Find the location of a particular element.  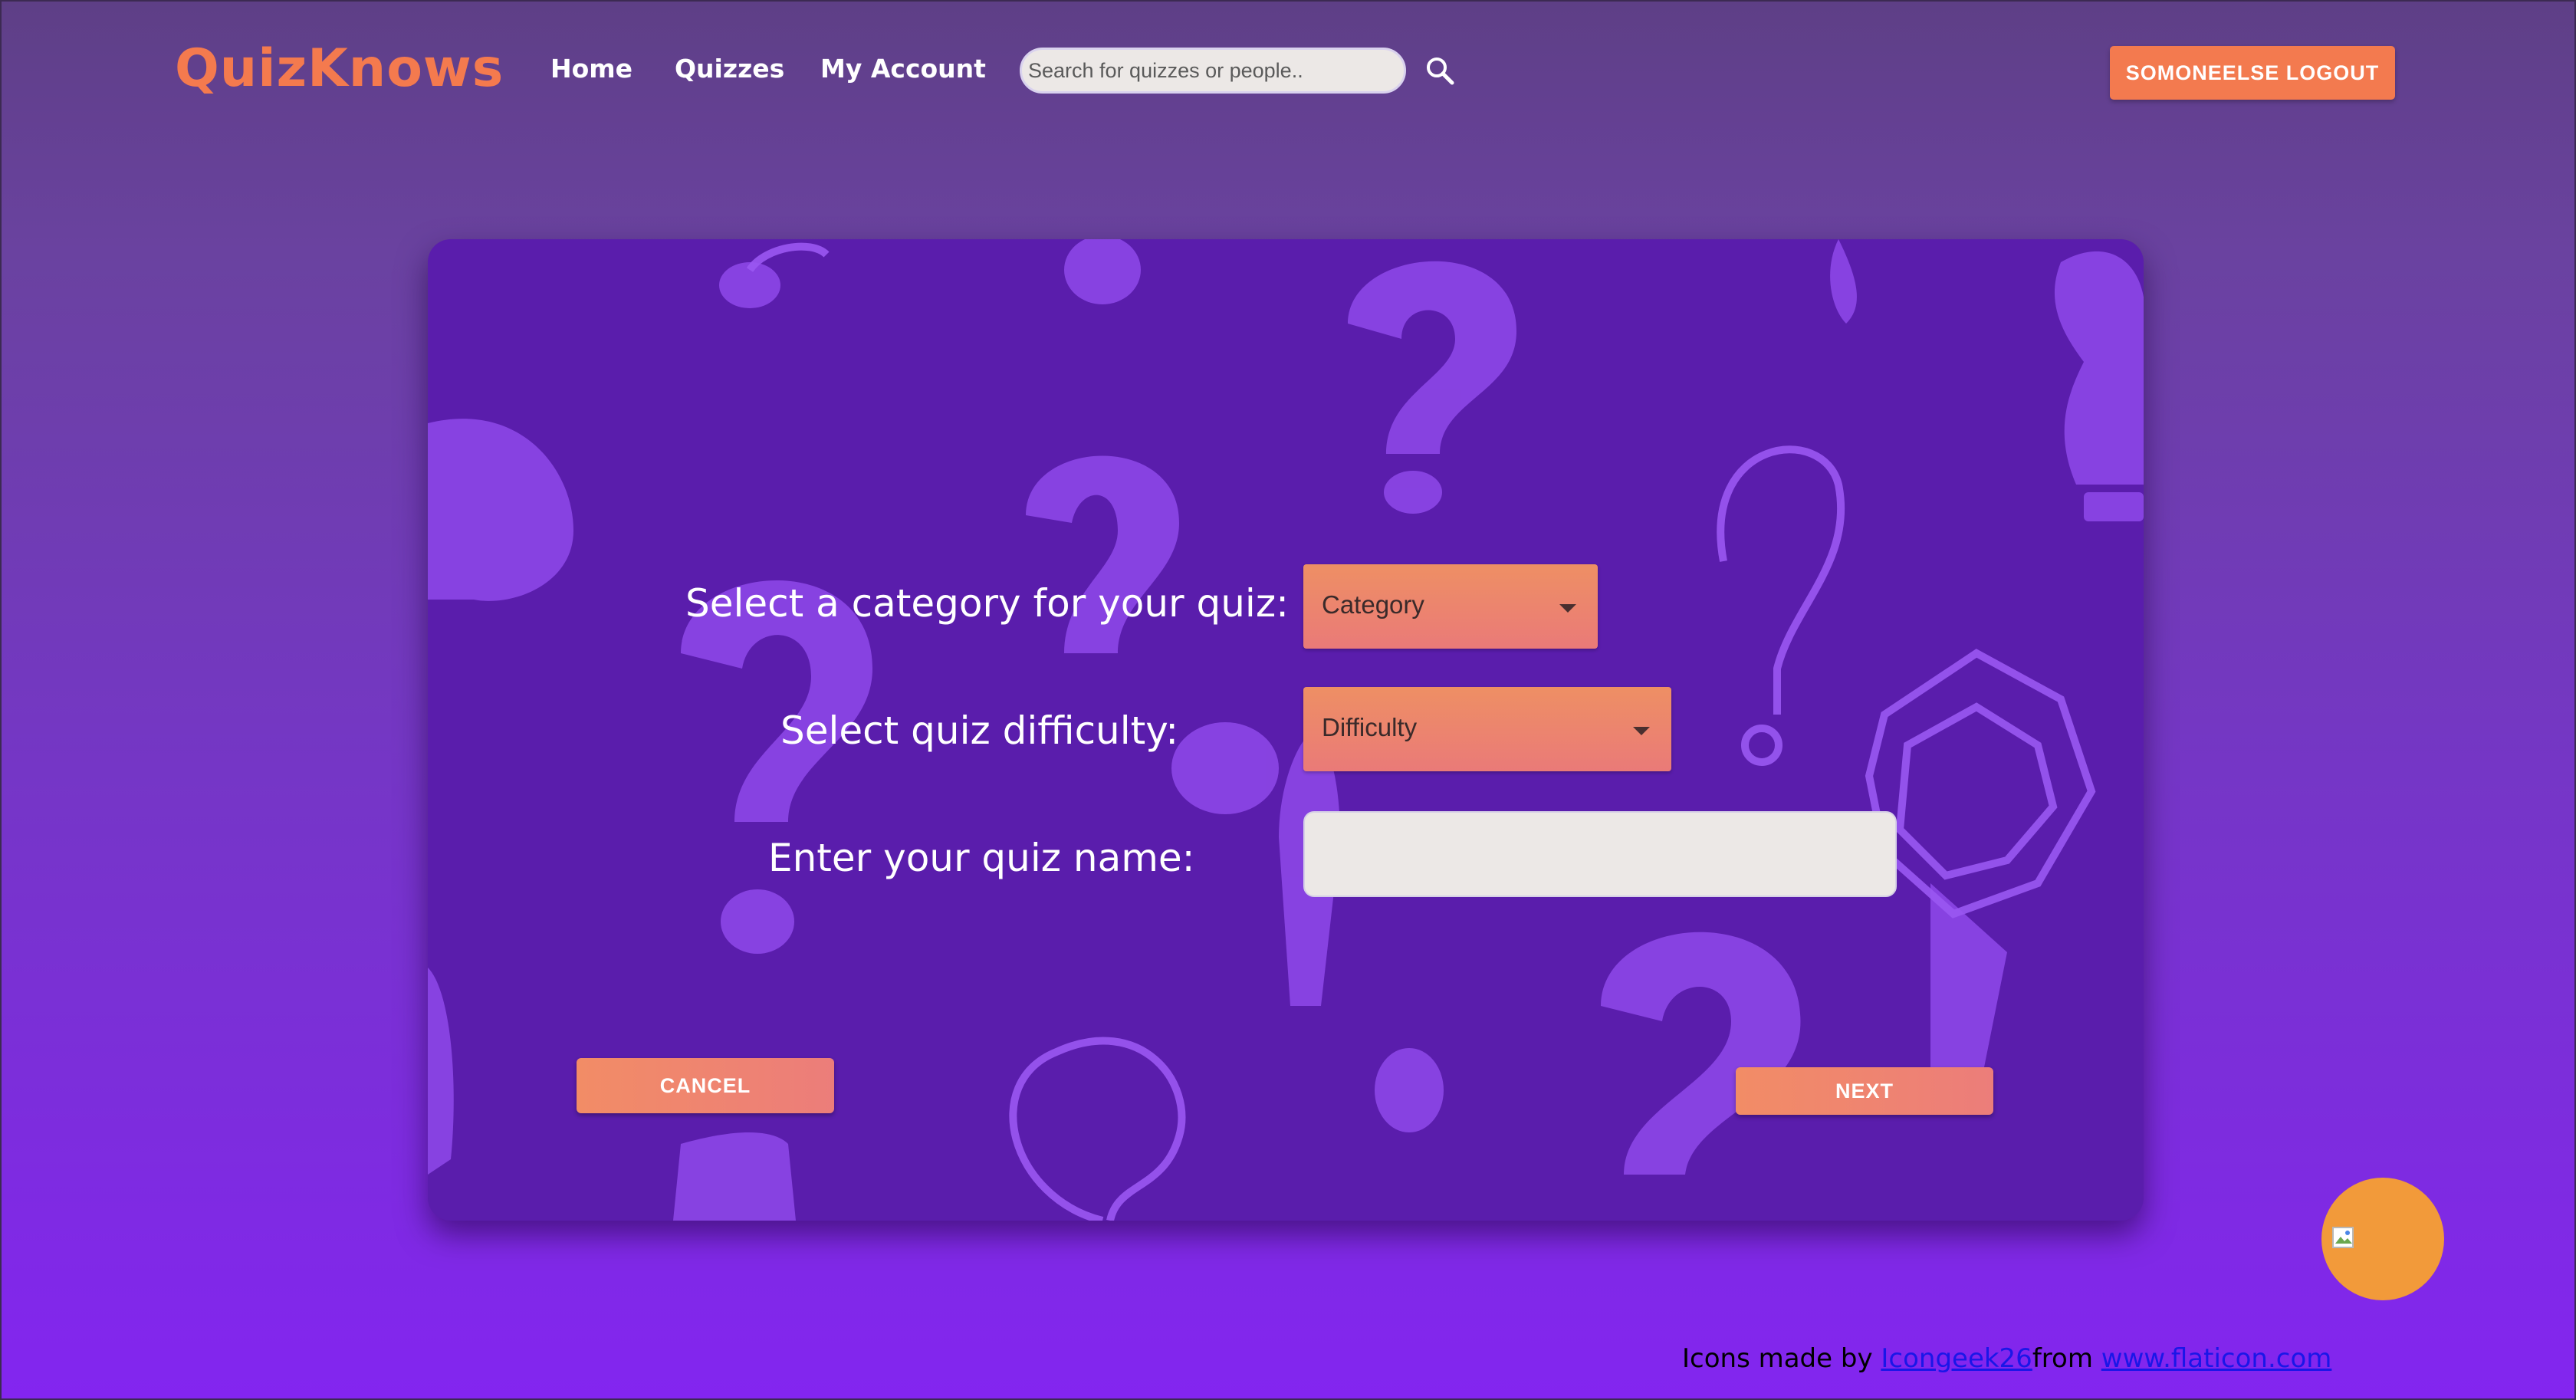

attribution-middle: from is located at coordinates (2066, 1358).